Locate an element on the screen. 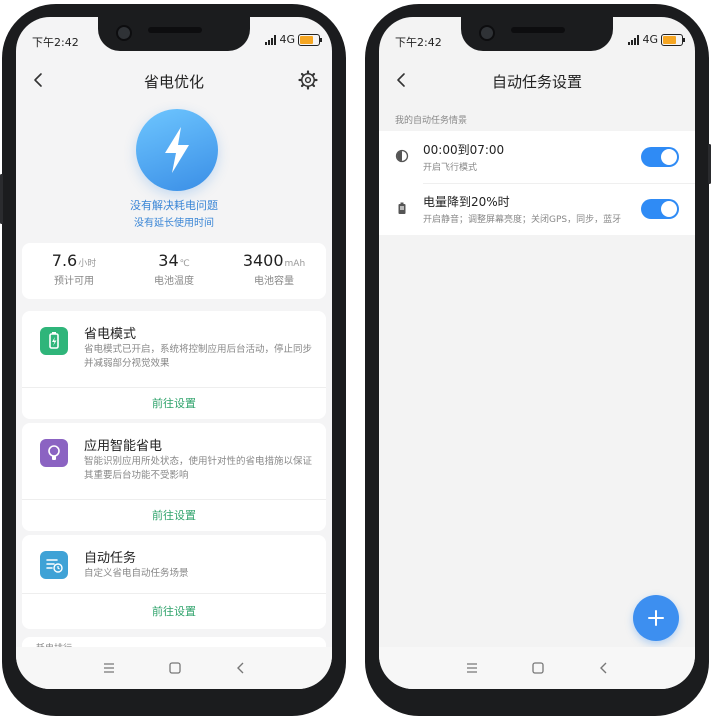 Image resolution: width=711 pixels, height=719 pixels. auto-task-settings-link: 前往设置 is located at coordinates (174, 611).